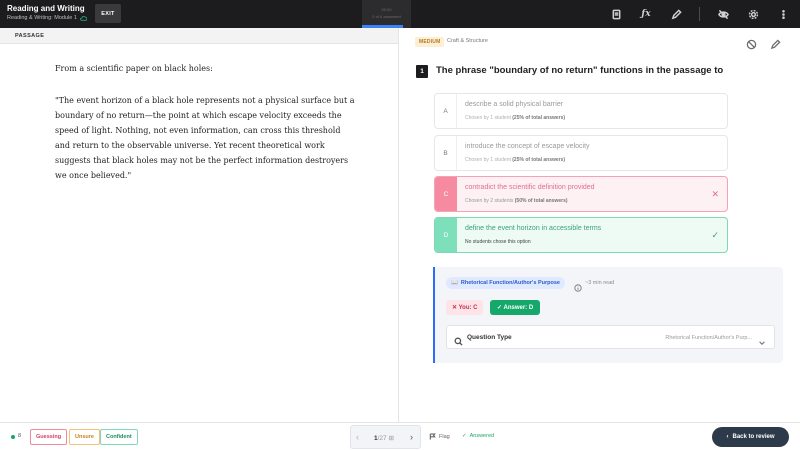 This screenshot has width=800, height=450. What do you see at coordinates (49, 437) in the screenshot?
I see `guessing-button: Guessing` at bounding box center [49, 437].